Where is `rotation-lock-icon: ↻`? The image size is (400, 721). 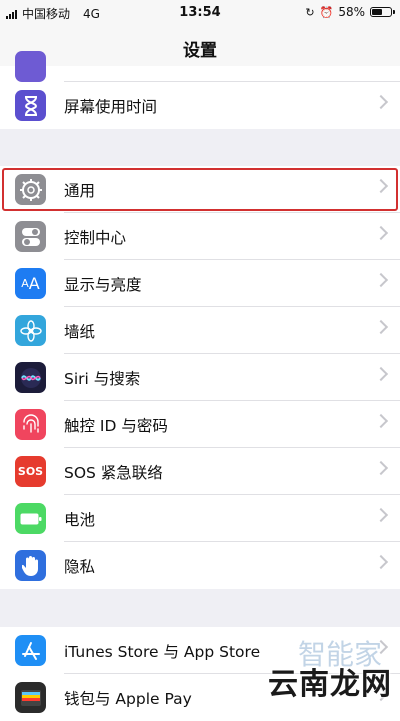
rotation-lock-icon: ↻ is located at coordinates (310, 12).